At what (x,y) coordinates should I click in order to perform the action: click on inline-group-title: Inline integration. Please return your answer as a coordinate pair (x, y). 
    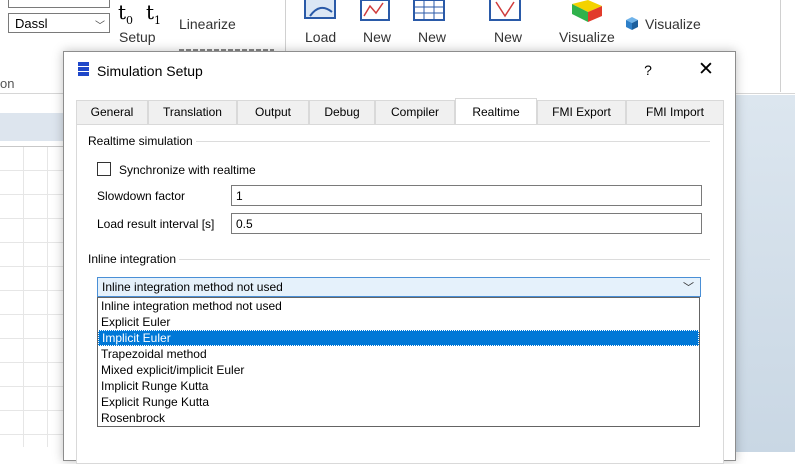
    Looking at the image, I should click on (134, 259).